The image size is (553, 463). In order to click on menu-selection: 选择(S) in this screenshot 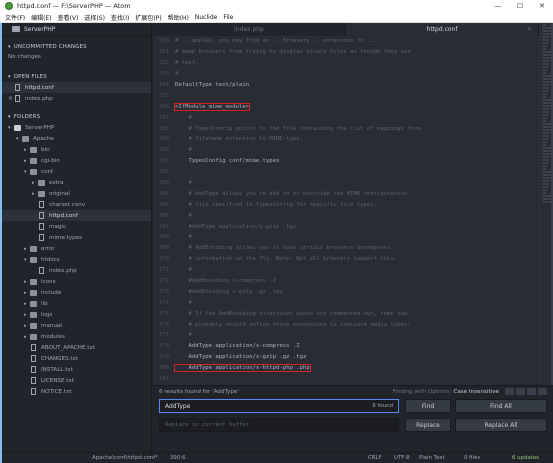, I will do `click(94, 17)`.